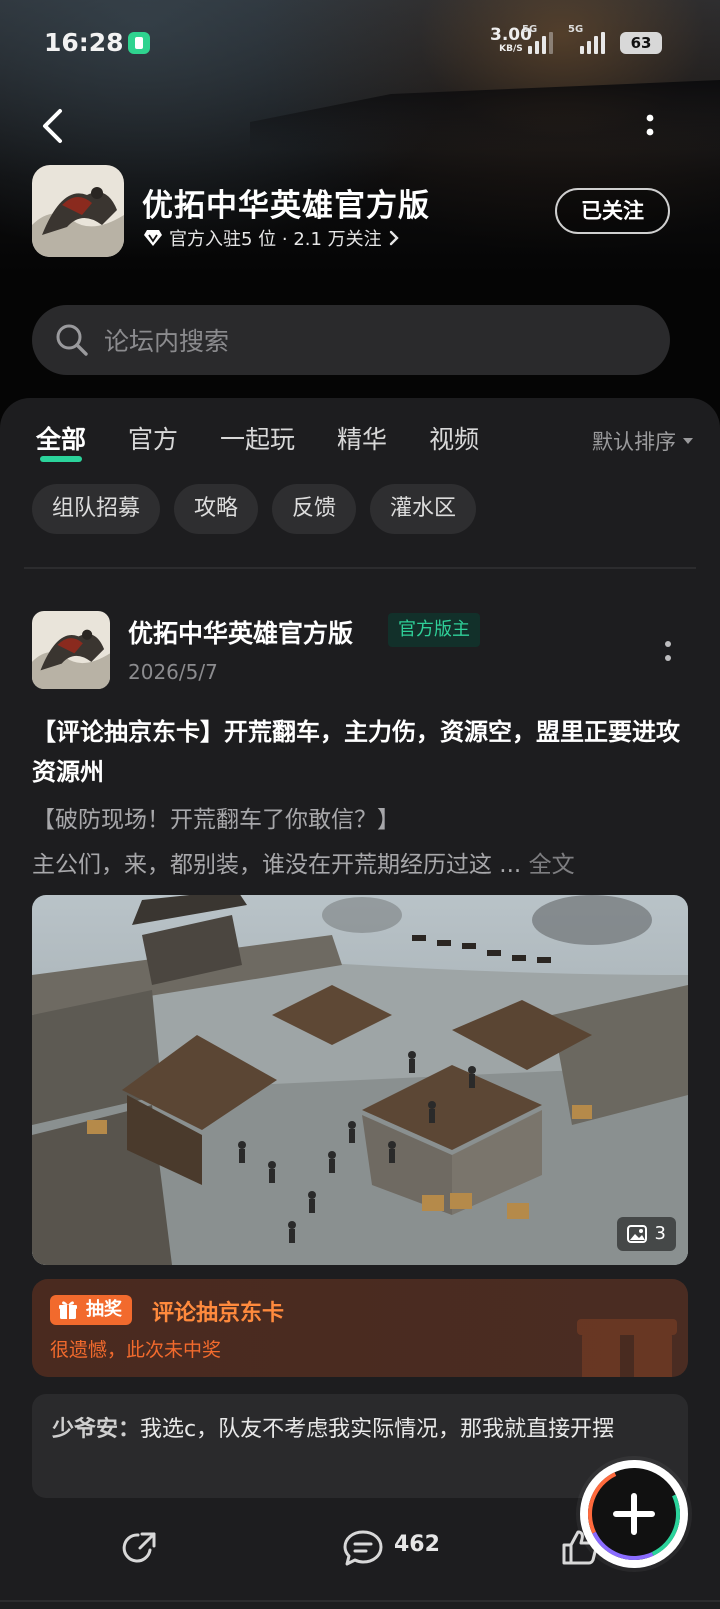  What do you see at coordinates (552, 865) in the screenshot?
I see `full-text-link: 全文` at bounding box center [552, 865].